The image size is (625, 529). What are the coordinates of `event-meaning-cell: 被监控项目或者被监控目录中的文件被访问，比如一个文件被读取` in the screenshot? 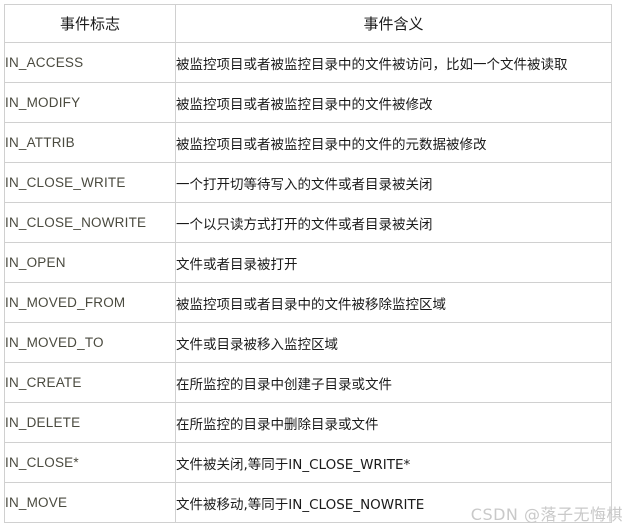 It's located at (393, 62).